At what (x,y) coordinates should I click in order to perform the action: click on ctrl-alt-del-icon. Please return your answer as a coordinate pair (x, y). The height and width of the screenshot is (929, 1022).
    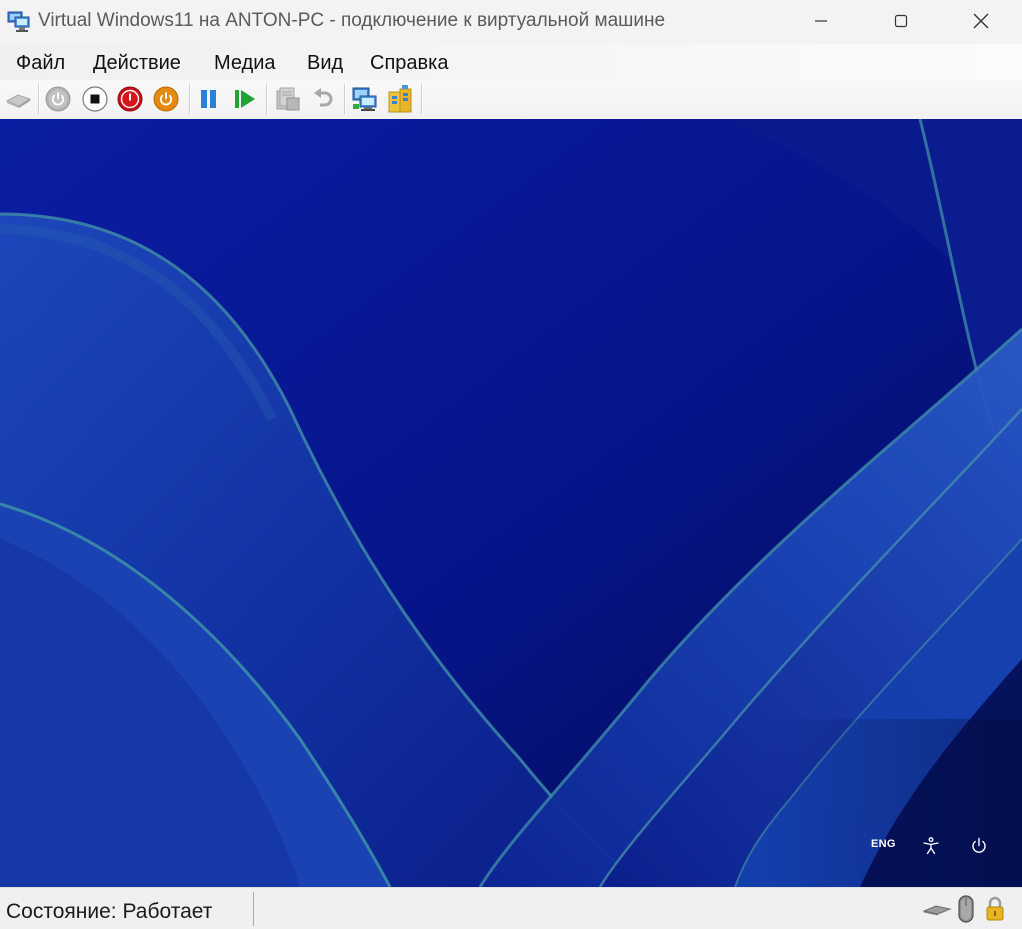
    Looking at the image, I should click on (18, 101).